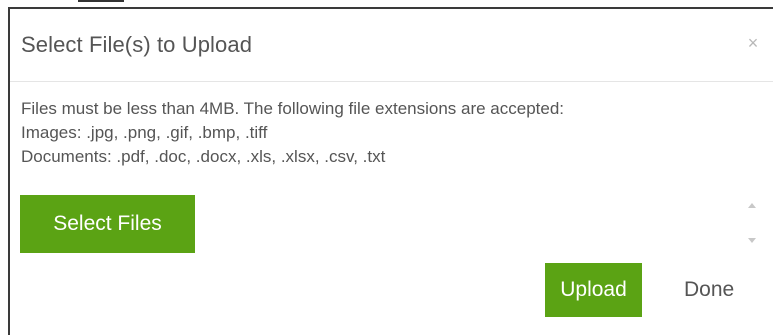 The width and height of the screenshot is (773, 335). Describe the element at coordinates (137, 44) in the screenshot. I see `dialog-title: Select File(s) to Upload` at that location.